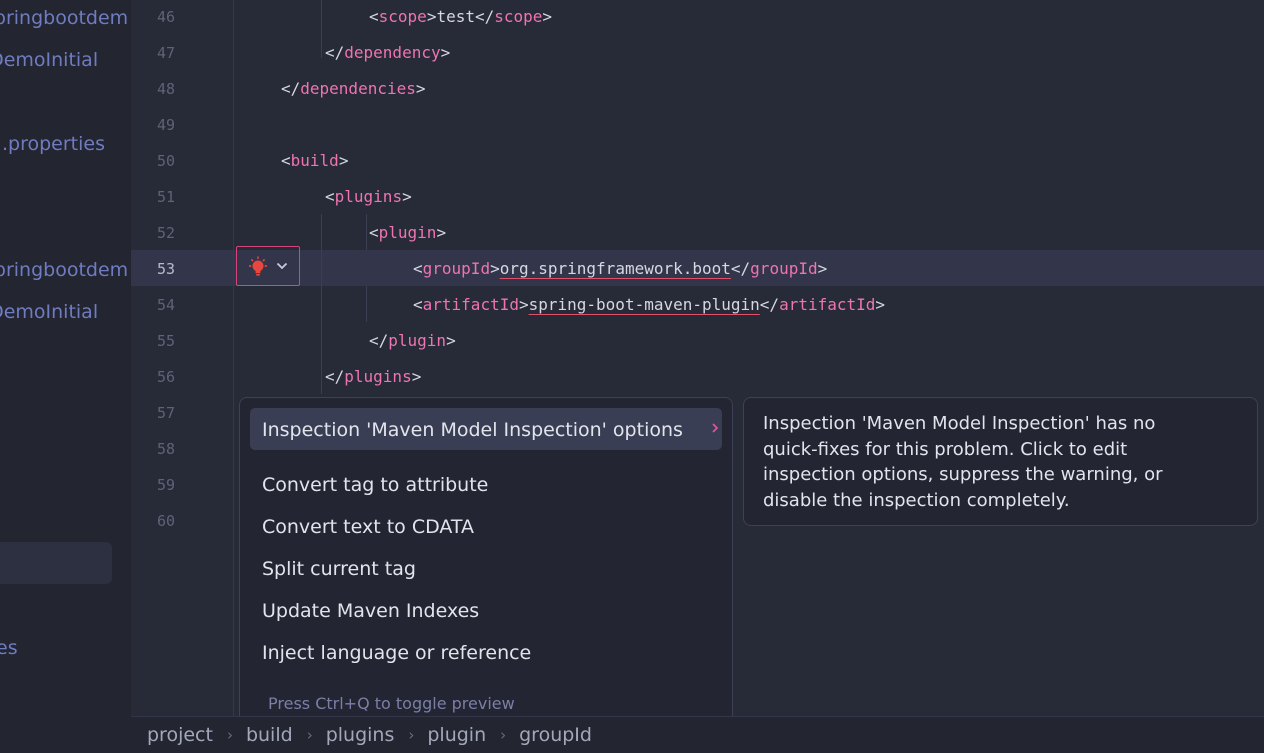  I want to click on line-number: 60, so click(165, 521).